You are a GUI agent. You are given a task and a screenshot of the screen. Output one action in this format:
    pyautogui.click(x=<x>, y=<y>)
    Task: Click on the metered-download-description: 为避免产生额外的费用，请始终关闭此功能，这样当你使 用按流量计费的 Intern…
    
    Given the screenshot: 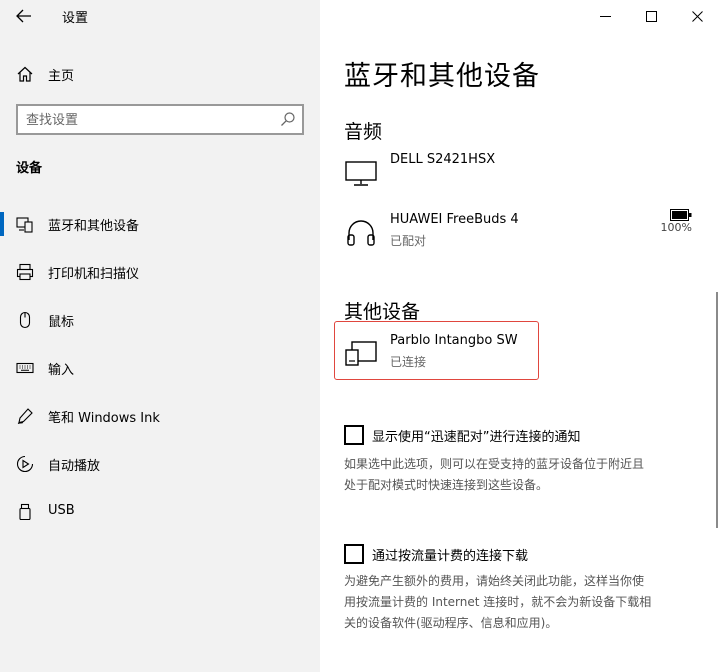 What is the action you would take?
    pyautogui.click(x=522, y=602)
    